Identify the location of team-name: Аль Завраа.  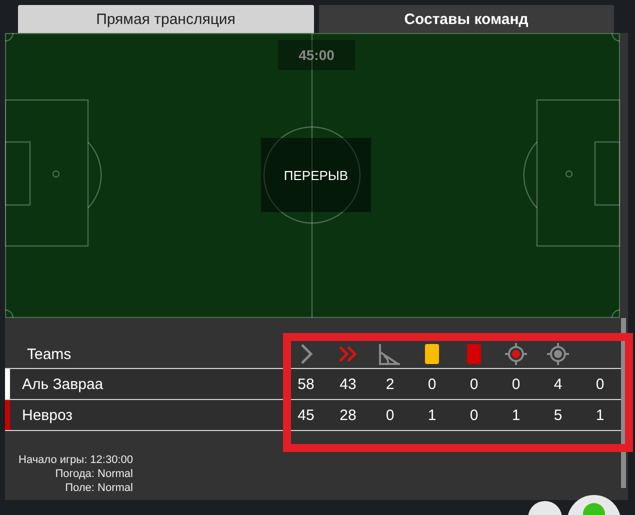
(63, 384).